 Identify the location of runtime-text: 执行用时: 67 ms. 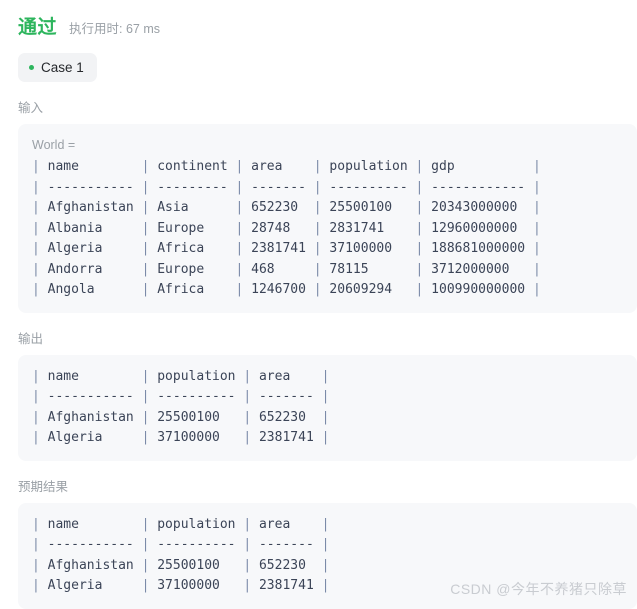
(115, 29).